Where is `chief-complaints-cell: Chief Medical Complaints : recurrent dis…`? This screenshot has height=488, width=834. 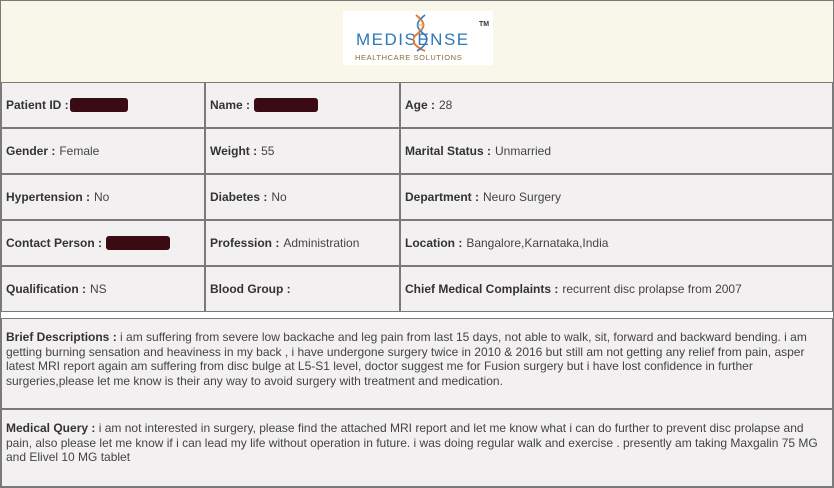
chief-complaints-cell: Chief Medical Complaints : recurrent dis… is located at coordinates (616, 289).